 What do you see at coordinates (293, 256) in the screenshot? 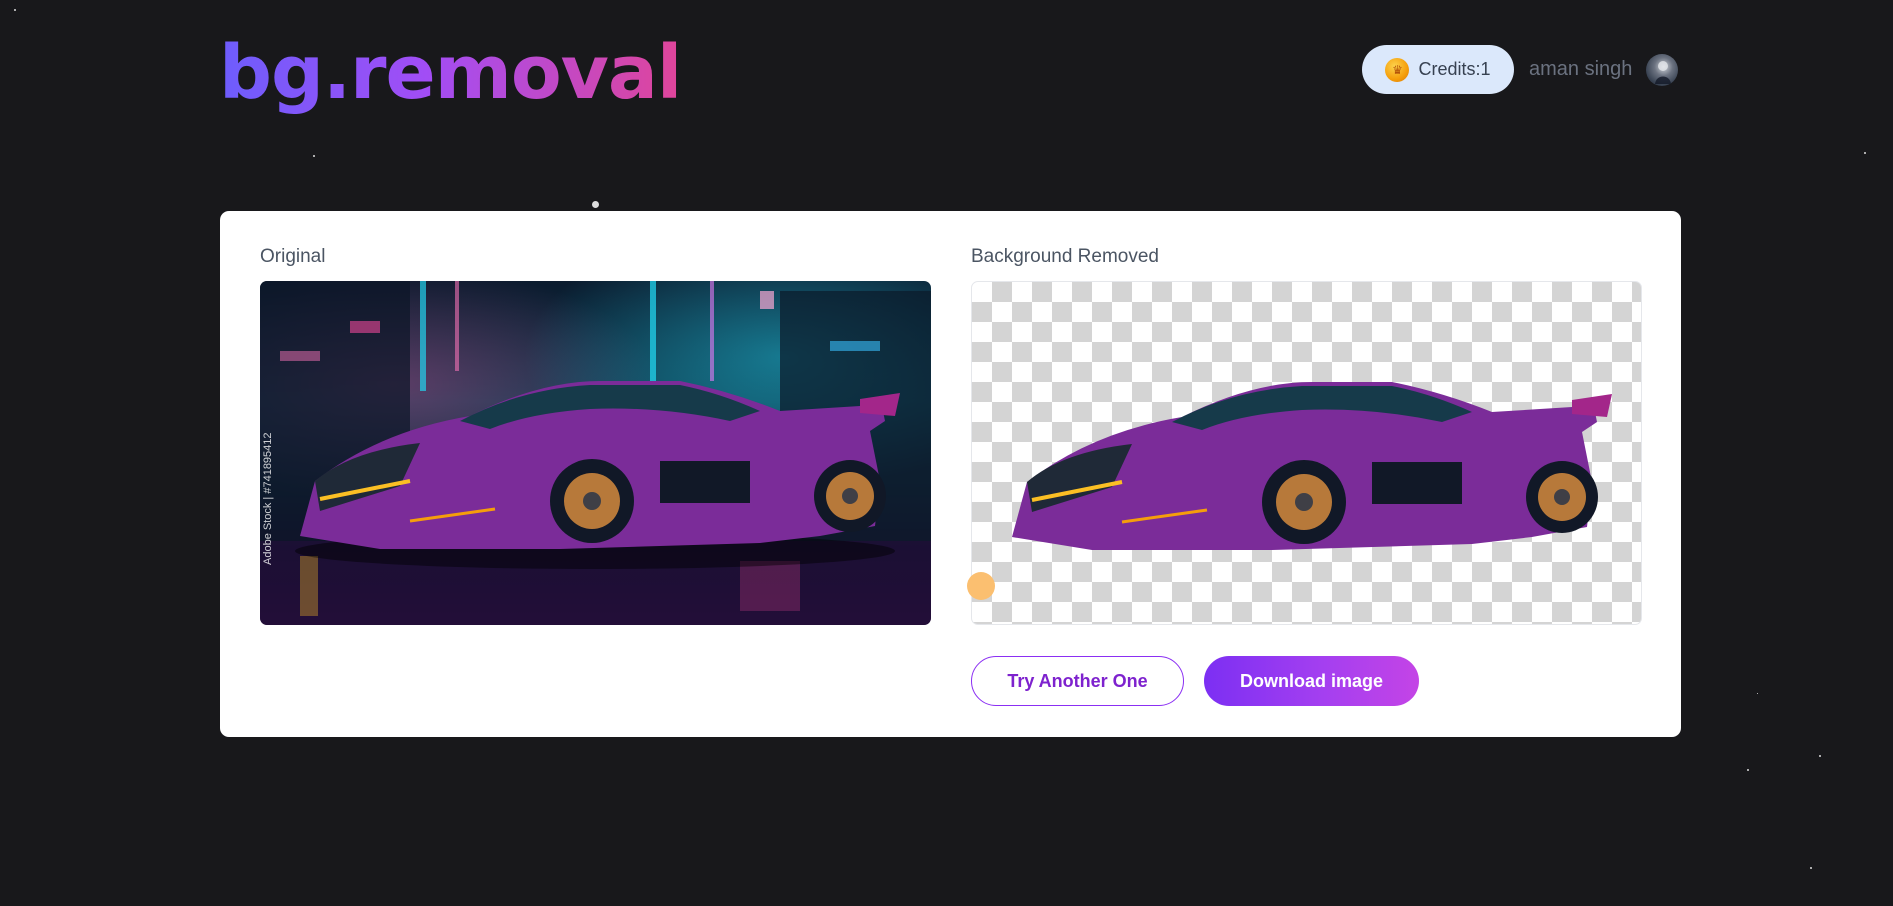
I see `original-label: Original` at bounding box center [293, 256].